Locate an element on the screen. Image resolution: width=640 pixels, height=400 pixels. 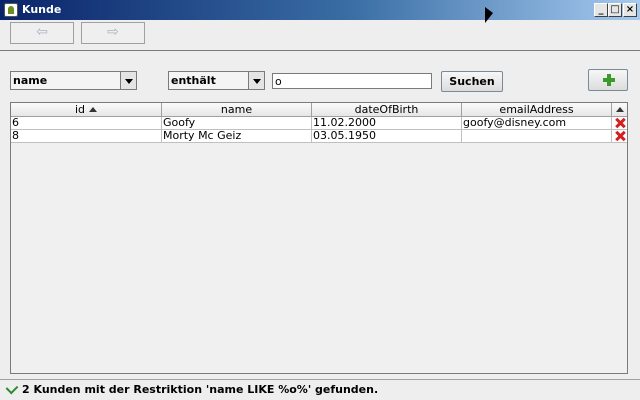
forward-button: ⇨ is located at coordinates (113, 33).